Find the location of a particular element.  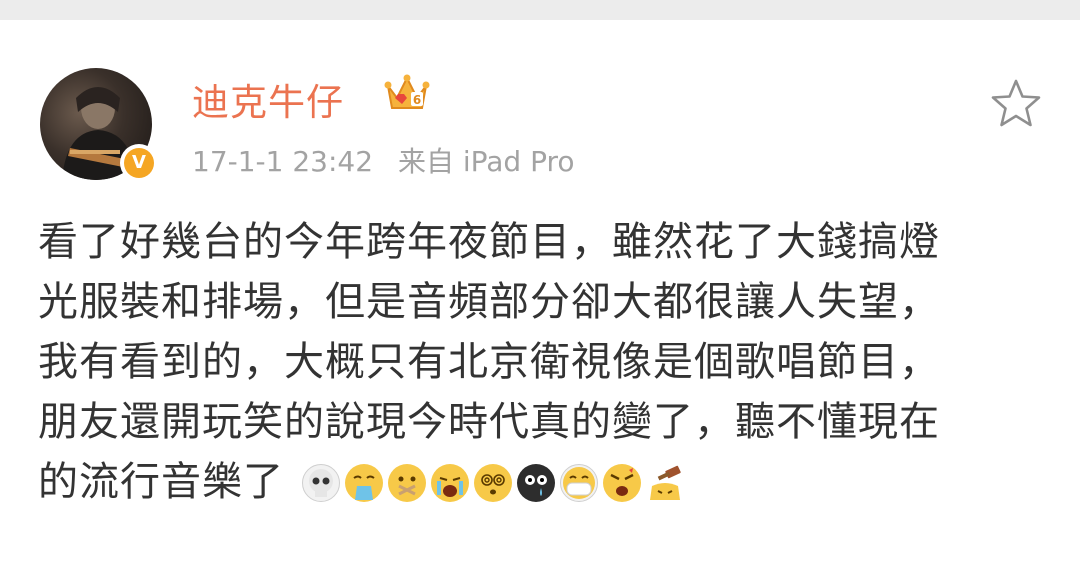

crown-vip-icon: 6 is located at coordinates (407, 91).